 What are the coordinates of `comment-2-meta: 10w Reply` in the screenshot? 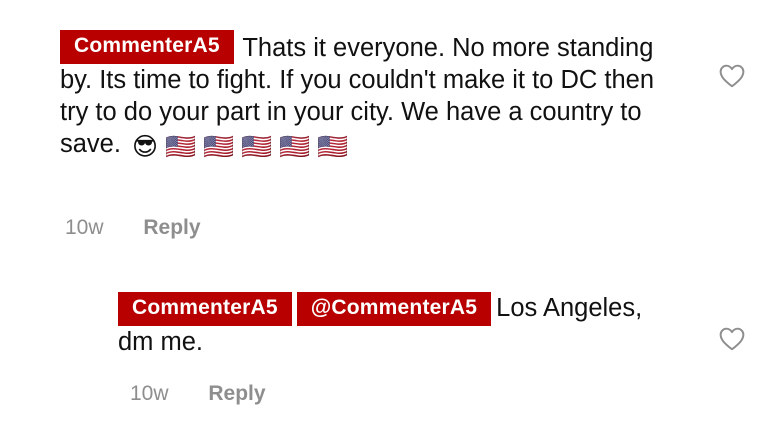 It's located at (198, 394).